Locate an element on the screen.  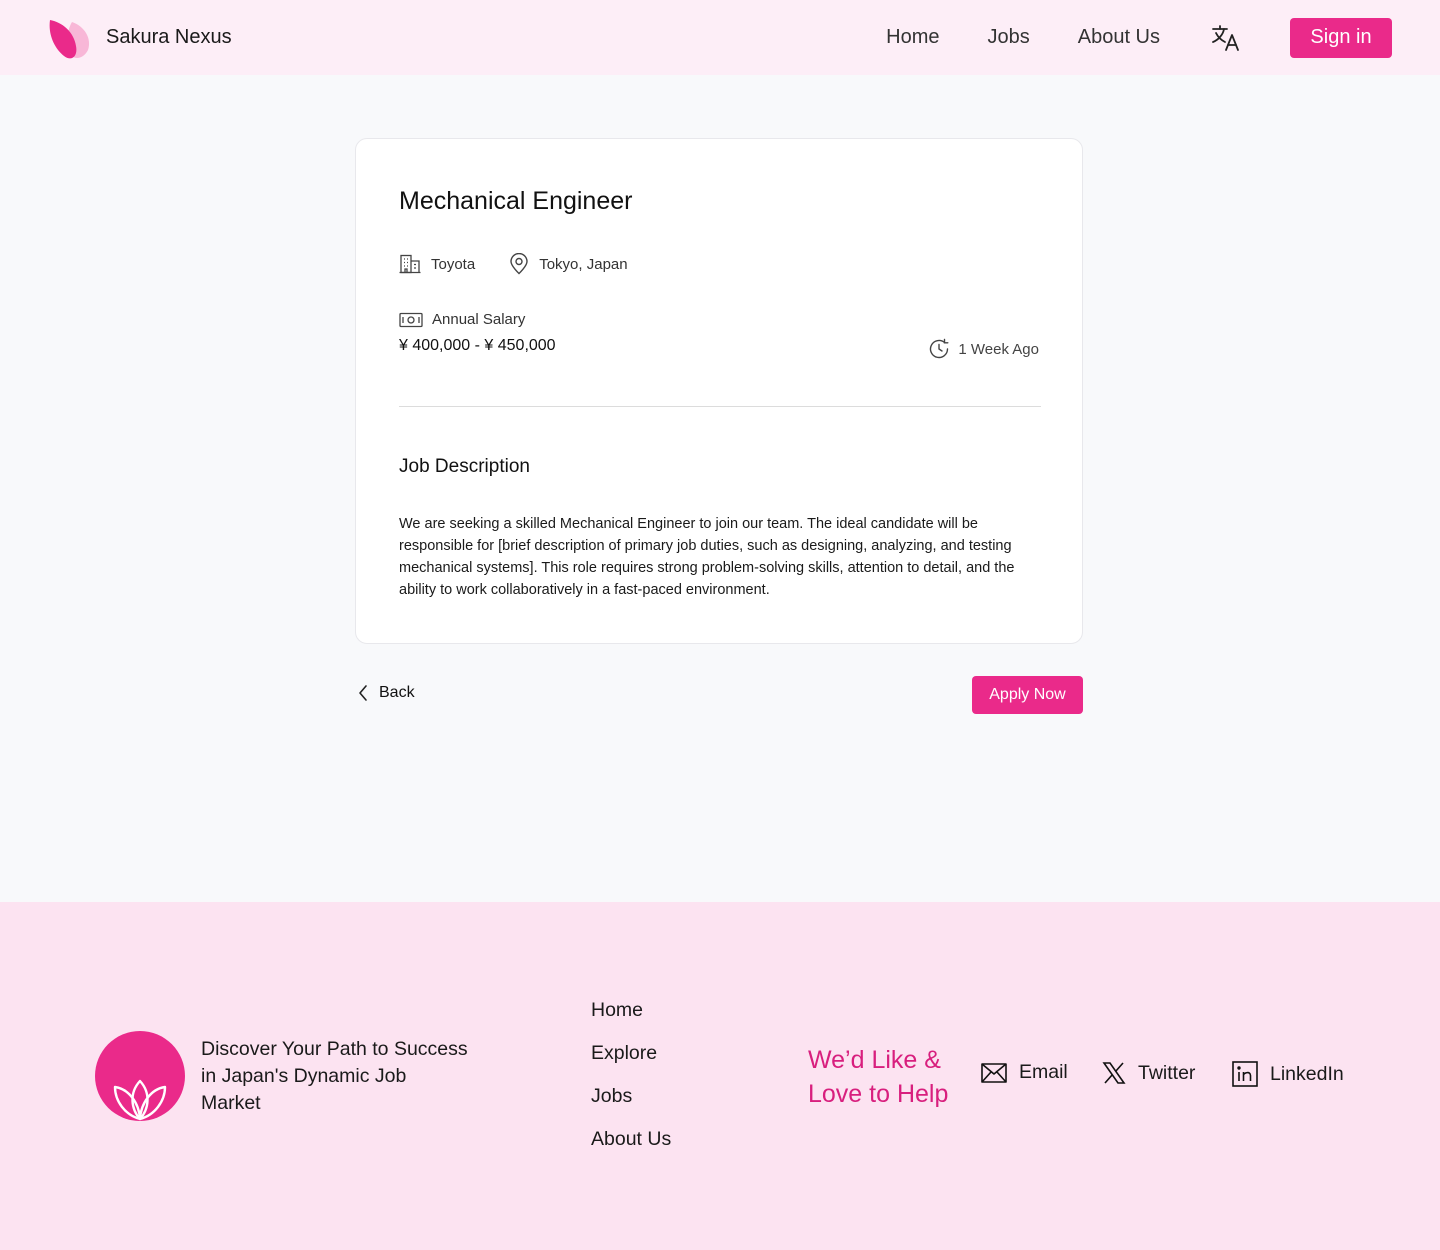
location-pin-icon is located at coordinates (519, 264).